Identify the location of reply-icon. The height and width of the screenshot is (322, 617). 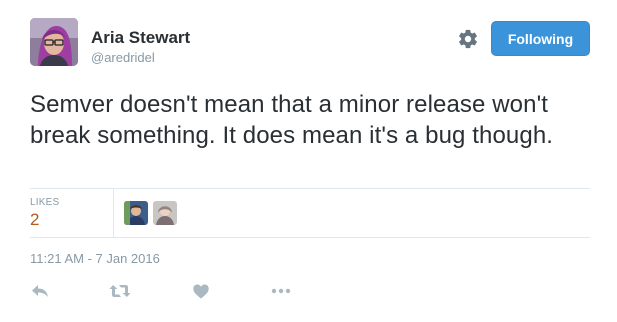
(40, 291).